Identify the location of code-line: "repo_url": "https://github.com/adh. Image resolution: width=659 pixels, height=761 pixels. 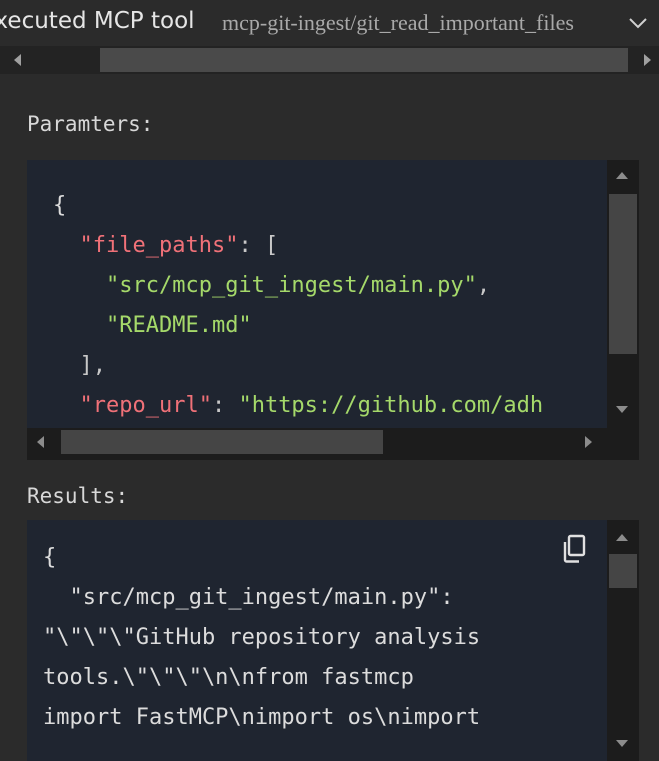
(298, 406).